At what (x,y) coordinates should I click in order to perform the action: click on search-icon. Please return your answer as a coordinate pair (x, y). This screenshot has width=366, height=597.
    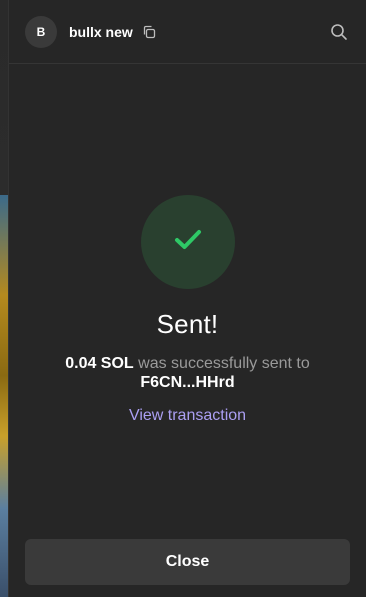
    Looking at the image, I should click on (339, 32).